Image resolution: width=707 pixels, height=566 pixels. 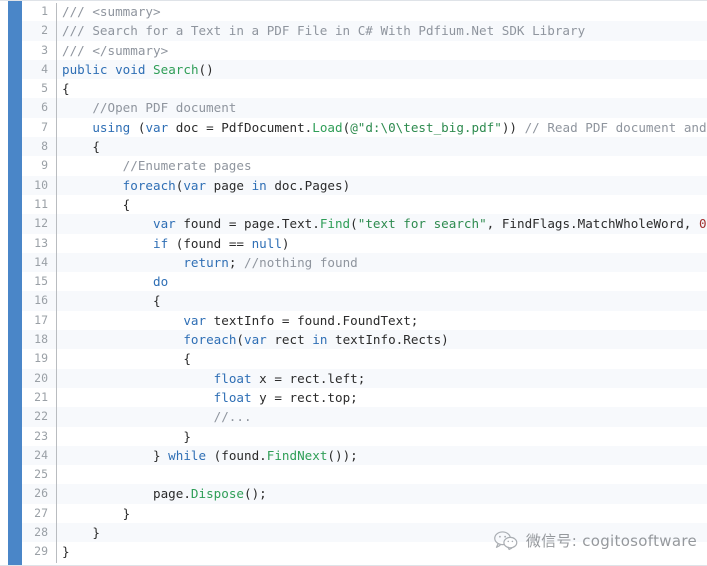 I want to click on code-line: 29}, so click(x=353, y=552).